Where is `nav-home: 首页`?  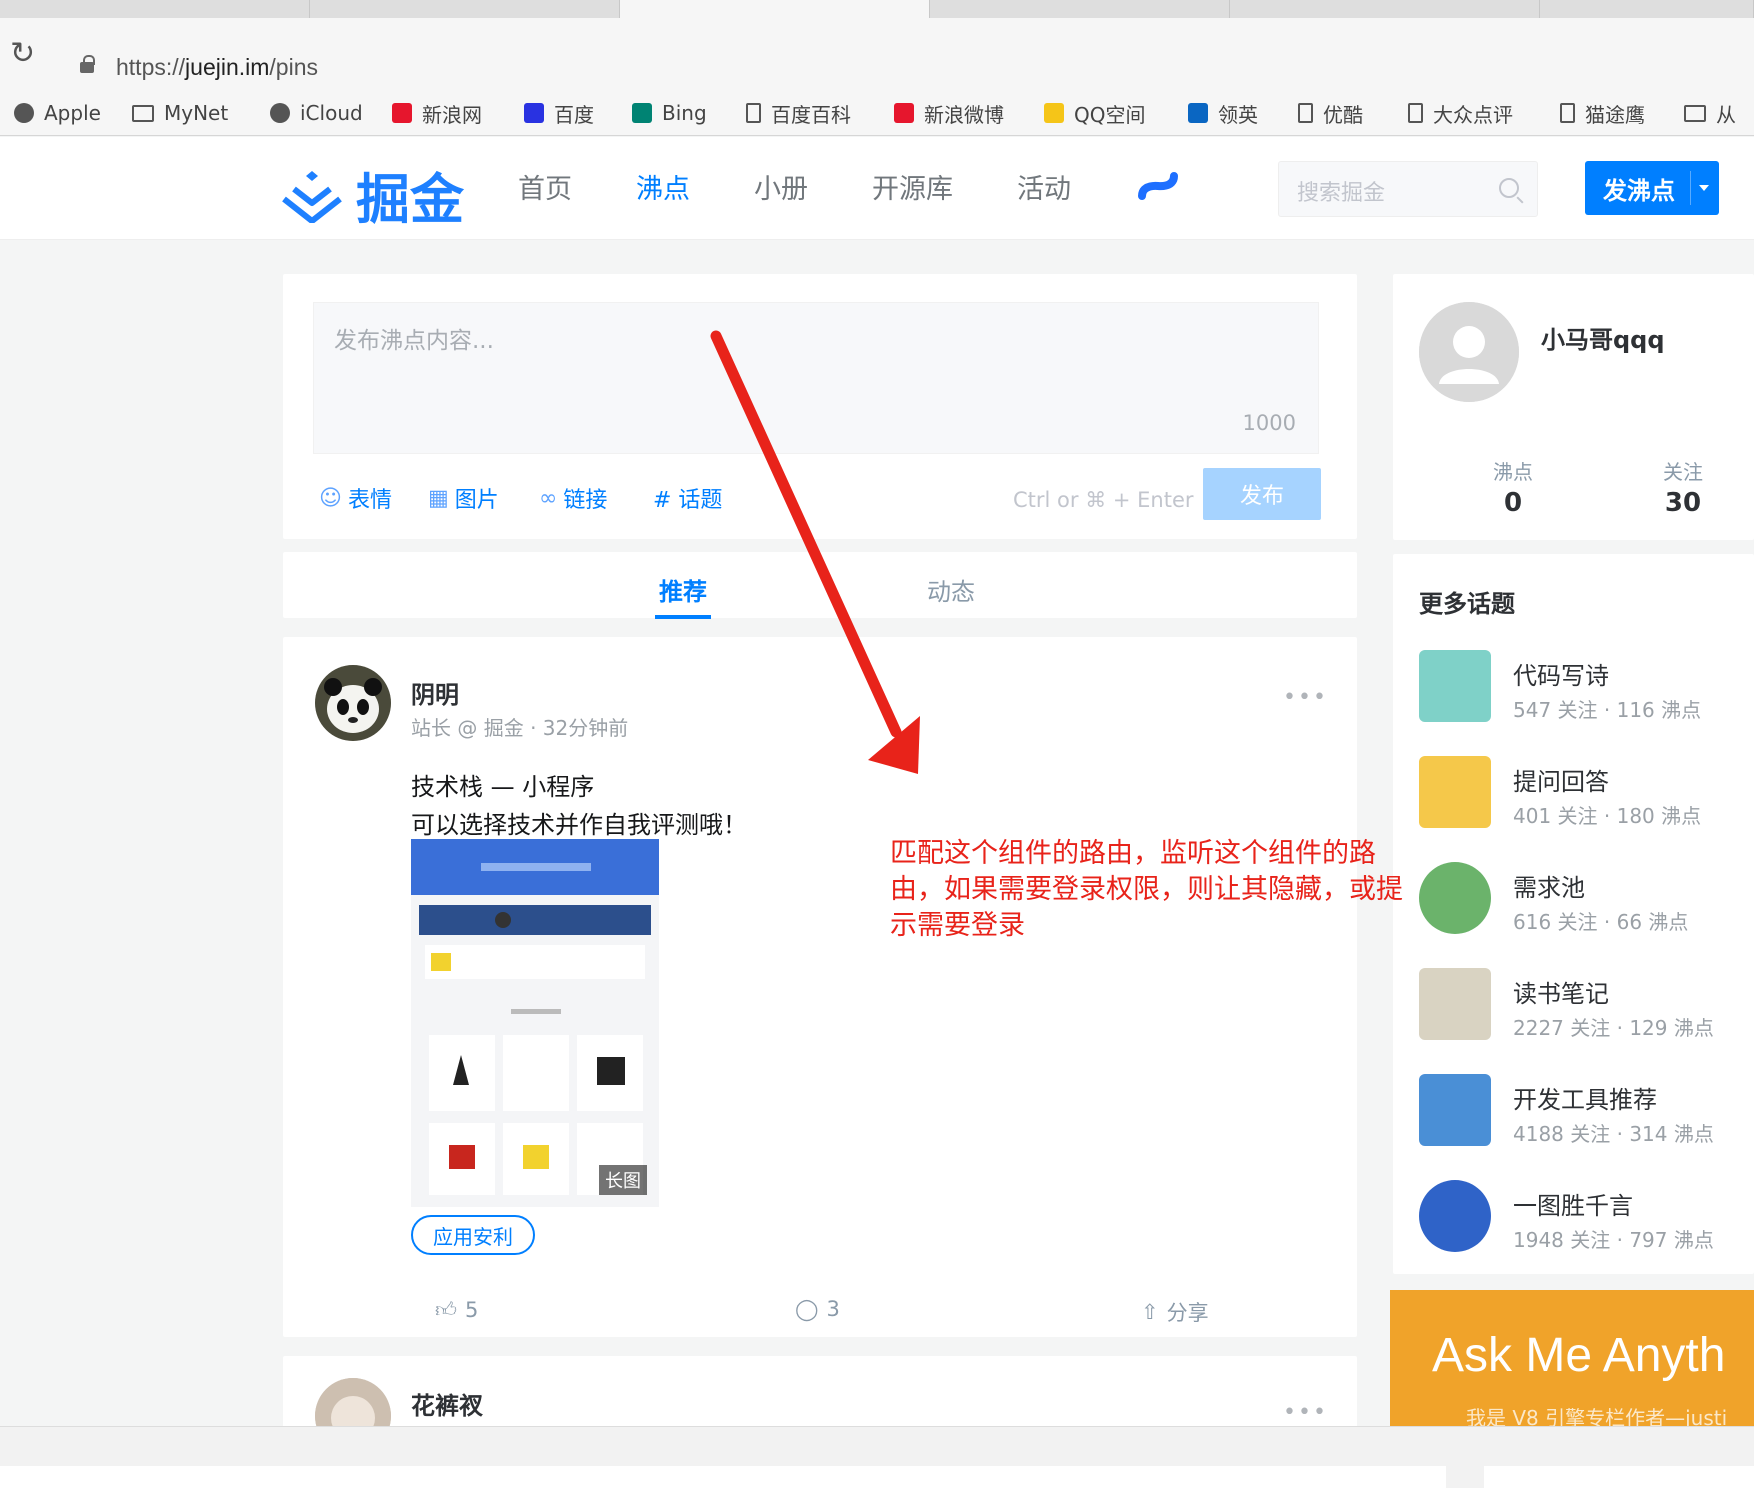
nav-home: 首页 is located at coordinates (545, 186).